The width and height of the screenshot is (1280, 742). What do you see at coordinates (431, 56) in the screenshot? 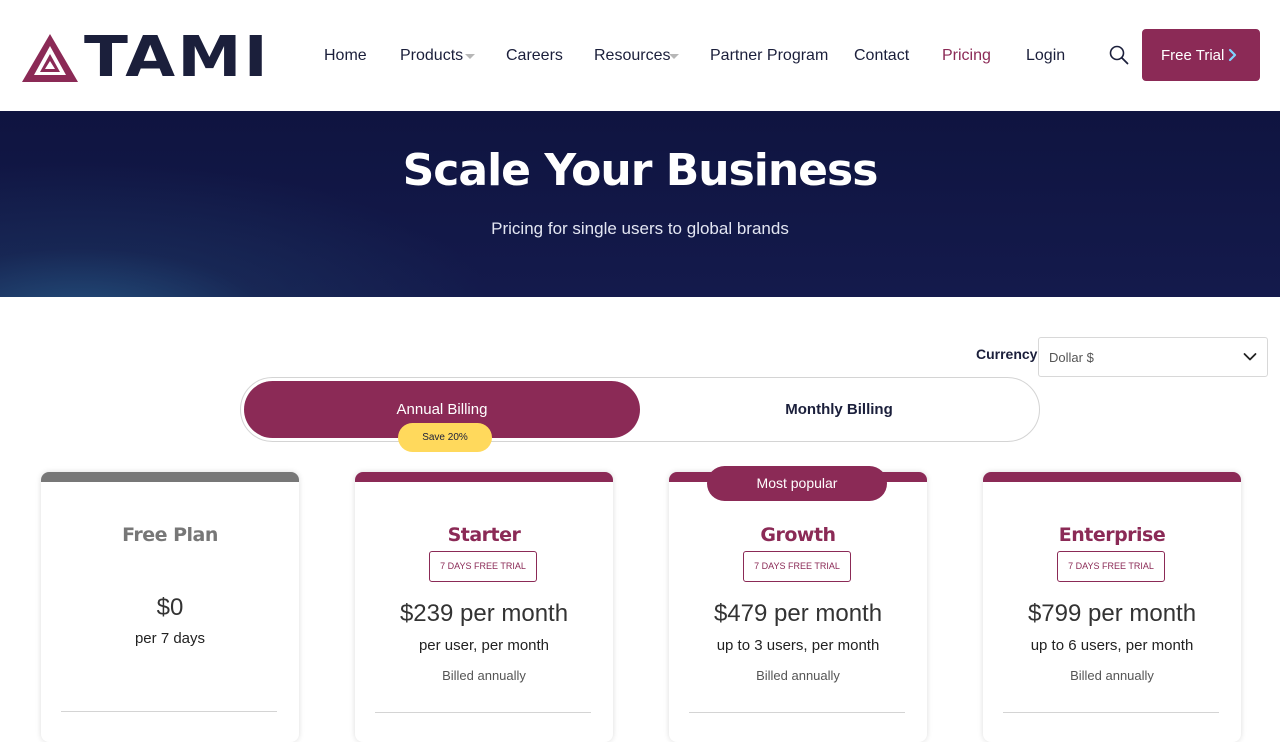
I see `nav-products: Products` at bounding box center [431, 56].